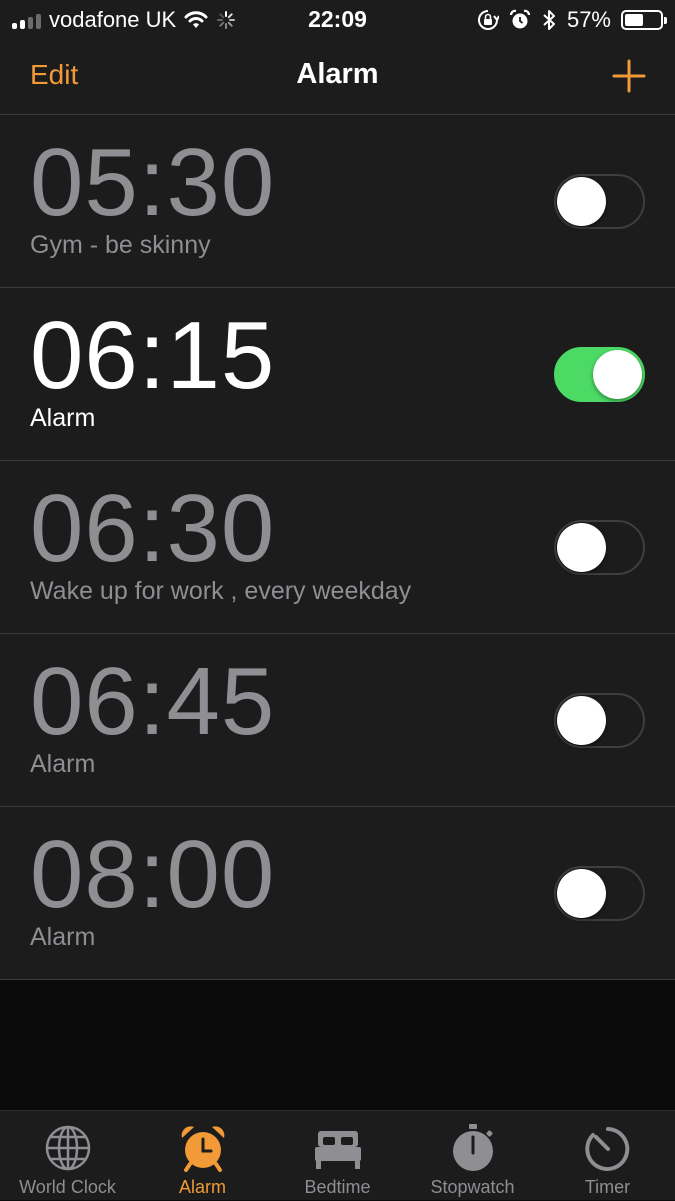 The height and width of the screenshot is (1201, 675). What do you see at coordinates (337, 20) in the screenshot?
I see `status-bar: vodafone UK 22:09 57%` at bounding box center [337, 20].